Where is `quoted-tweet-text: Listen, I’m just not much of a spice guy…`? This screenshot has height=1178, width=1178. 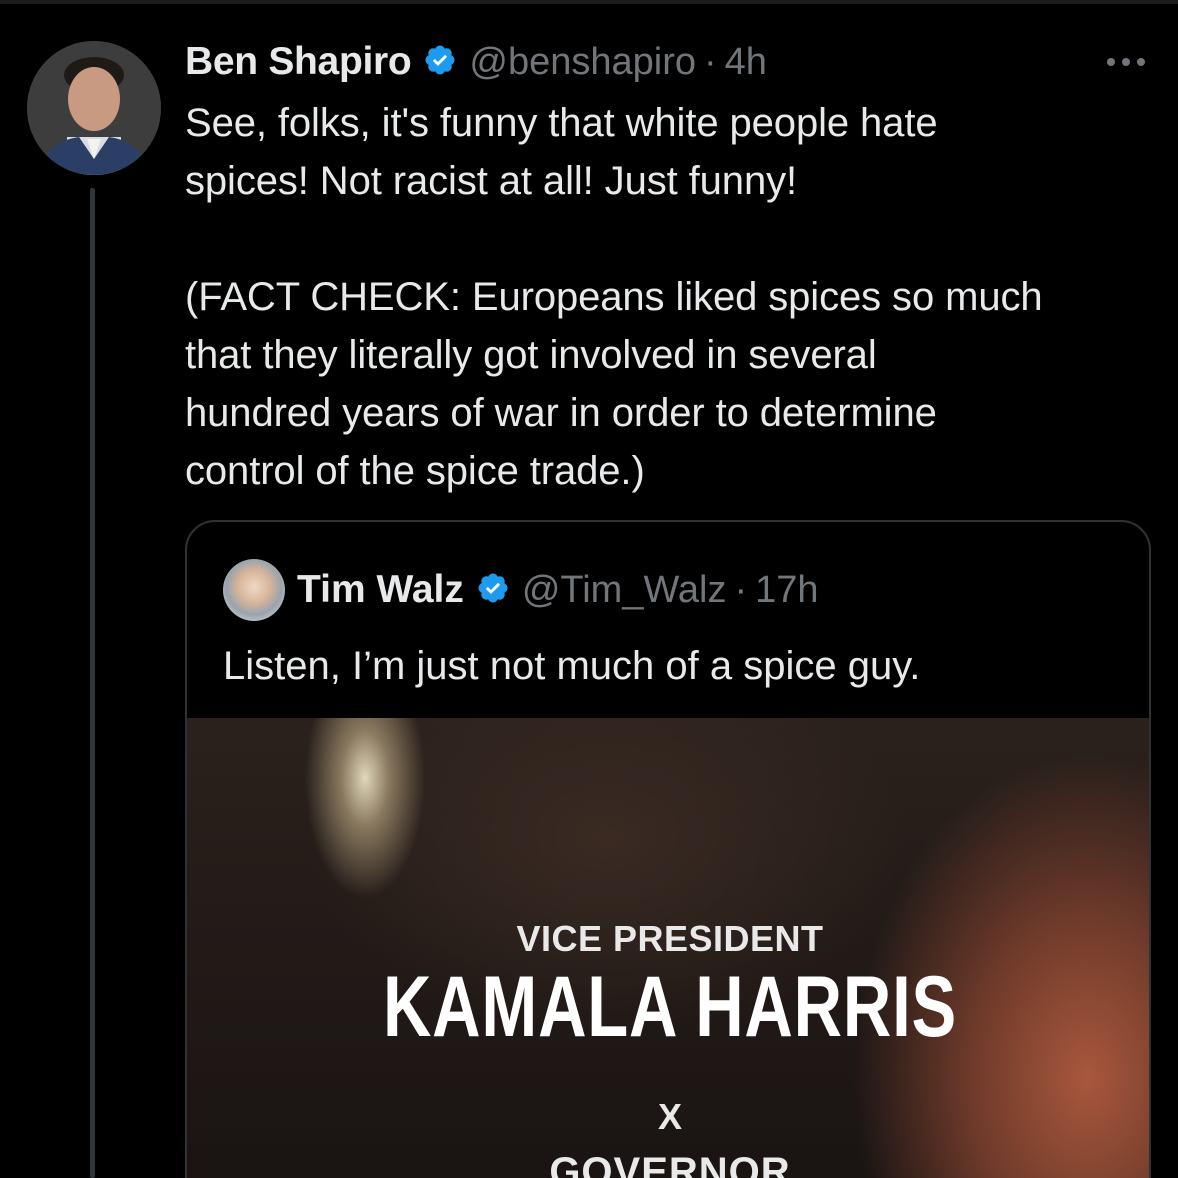 quoted-tweet-text: Listen, I’m just not much of a spice guy… is located at coordinates (572, 666).